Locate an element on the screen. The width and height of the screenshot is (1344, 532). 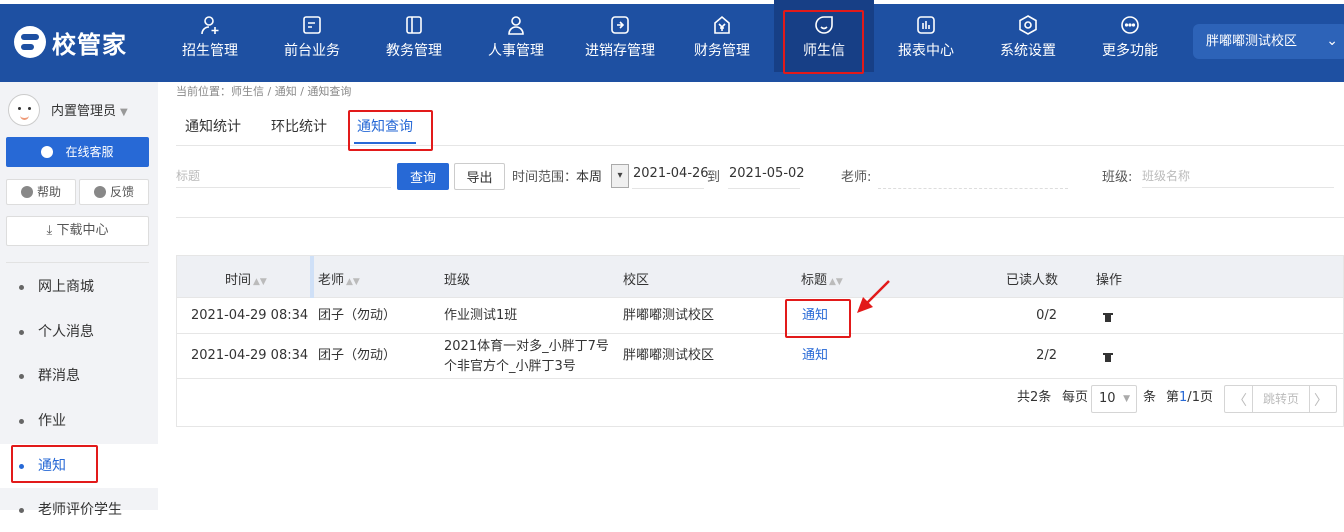
sidebar-item-label: 网上商城 is located at coordinates (66, 287).